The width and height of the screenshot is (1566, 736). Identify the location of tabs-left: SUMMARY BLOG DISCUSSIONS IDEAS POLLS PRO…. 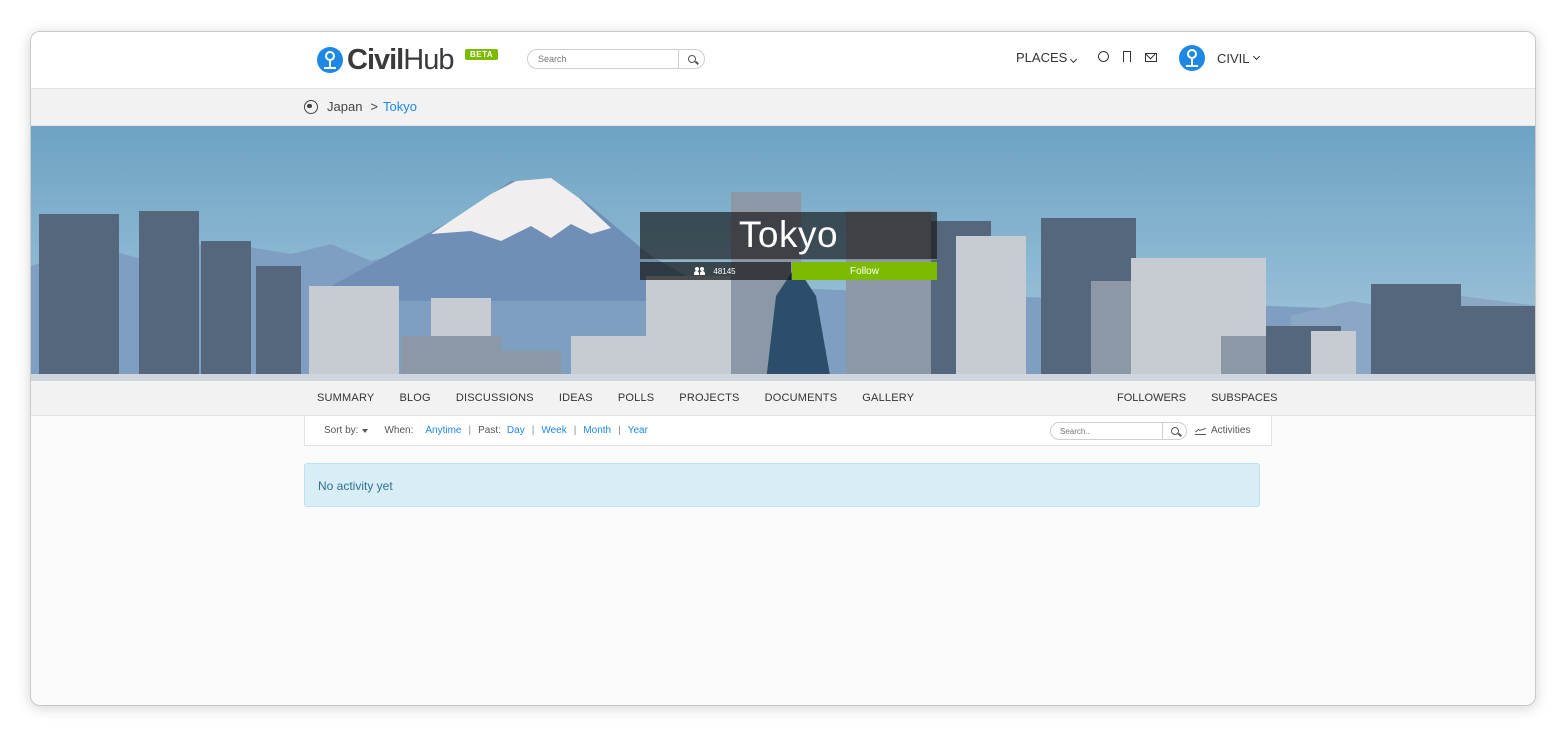
(628, 398).